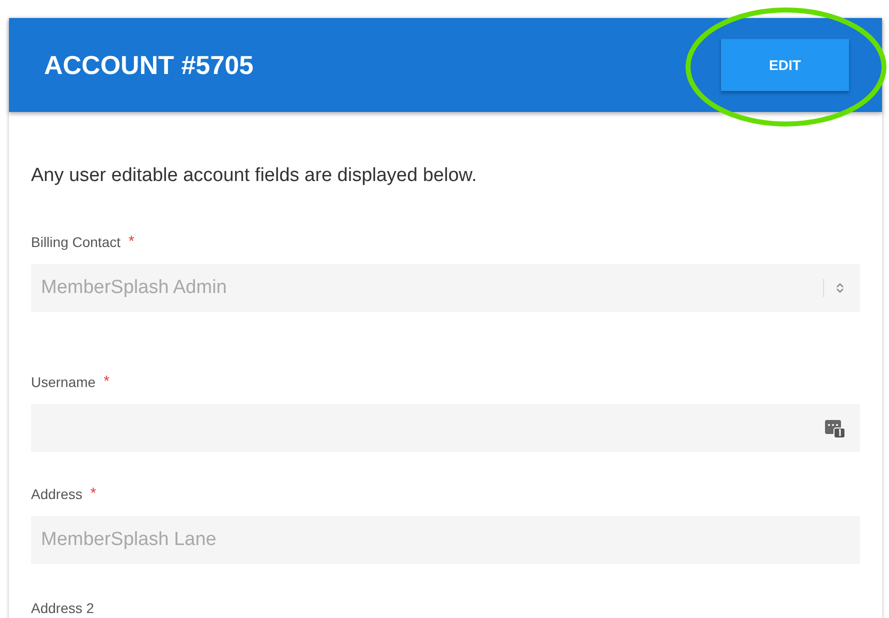 The width and height of the screenshot is (889, 618). What do you see at coordinates (63, 382) in the screenshot?
I see `field-label: Username` at bounding box center [63, 382].